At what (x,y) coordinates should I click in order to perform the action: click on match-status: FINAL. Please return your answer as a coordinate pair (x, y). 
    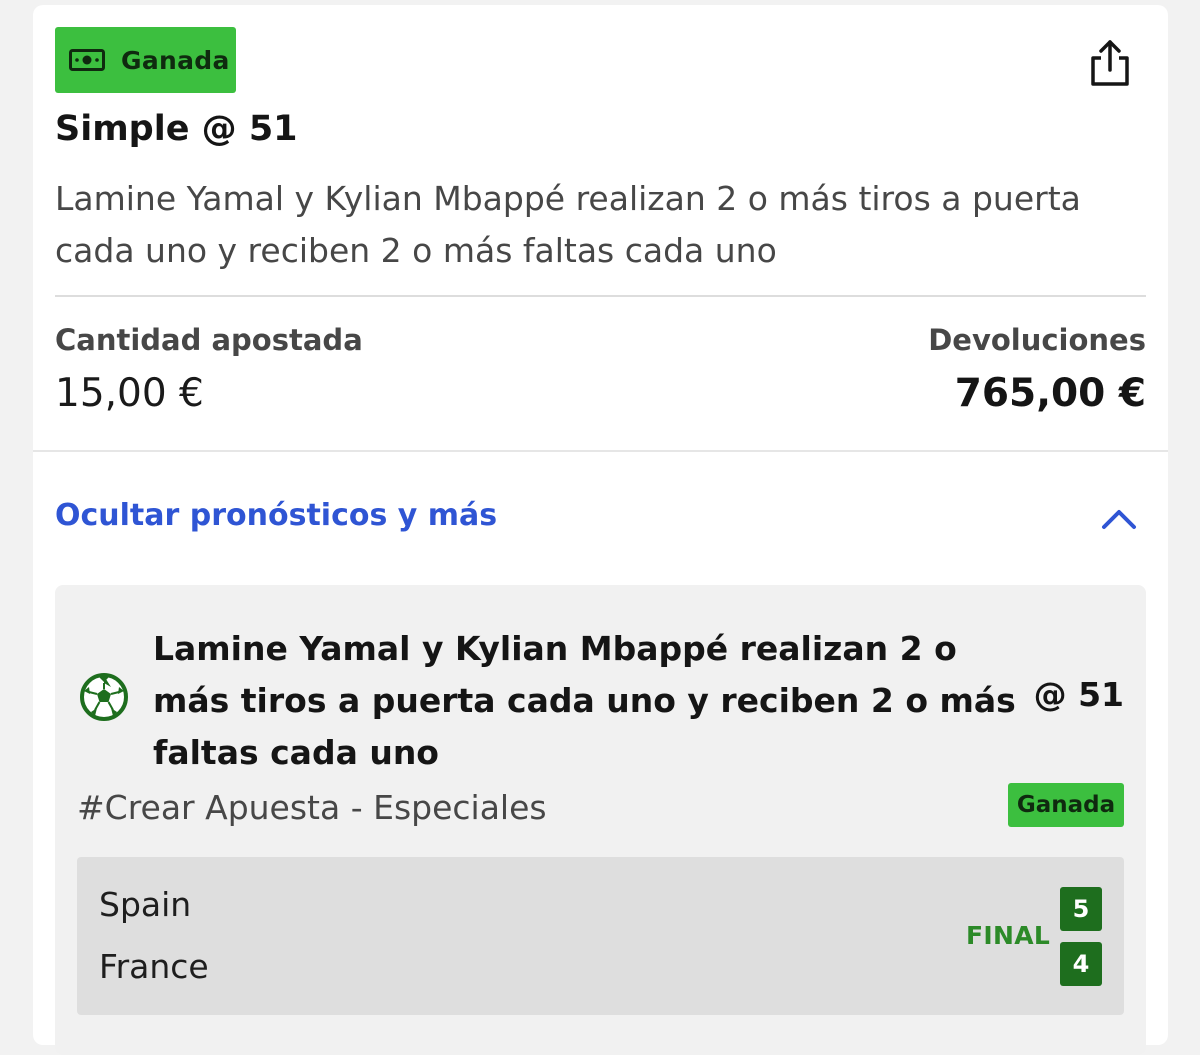
    Looking at the image, I should click on (1008, 935).